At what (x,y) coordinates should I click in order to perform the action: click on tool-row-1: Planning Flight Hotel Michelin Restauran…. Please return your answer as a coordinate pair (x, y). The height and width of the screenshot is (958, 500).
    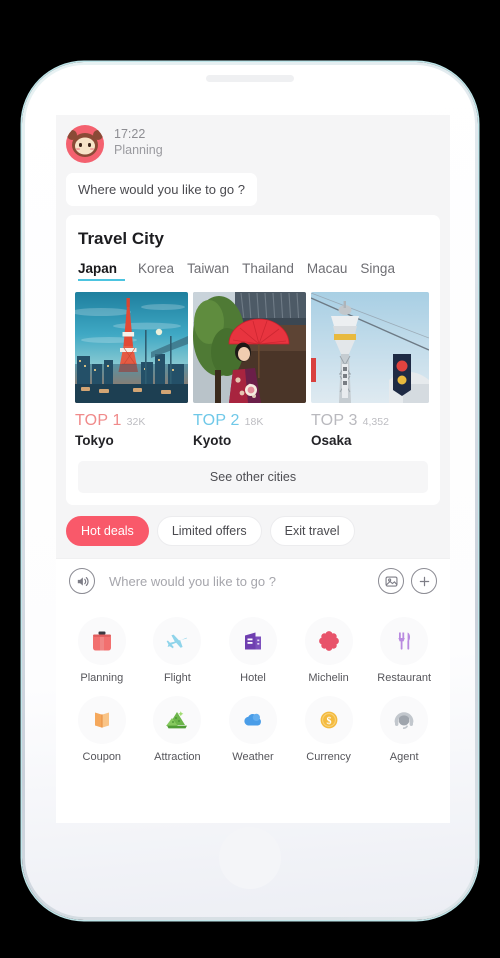
    Looking at the image, I should click on (253, 650).